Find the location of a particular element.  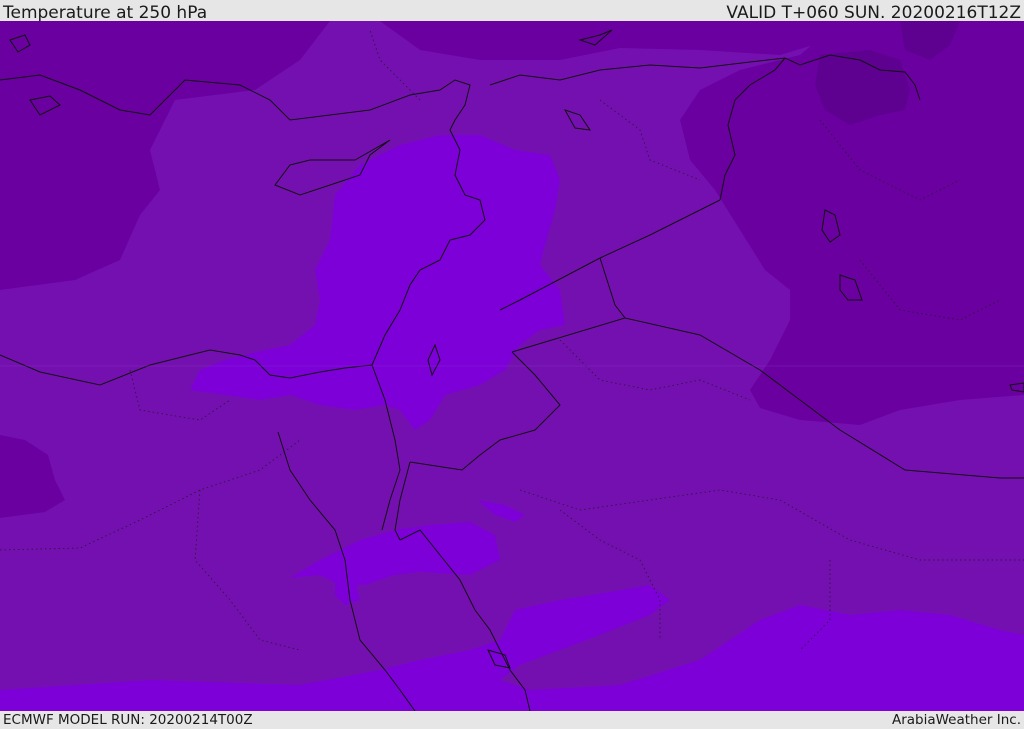

credit-label: ArabiaWeather Inc. is located at coordinates (956, 720).